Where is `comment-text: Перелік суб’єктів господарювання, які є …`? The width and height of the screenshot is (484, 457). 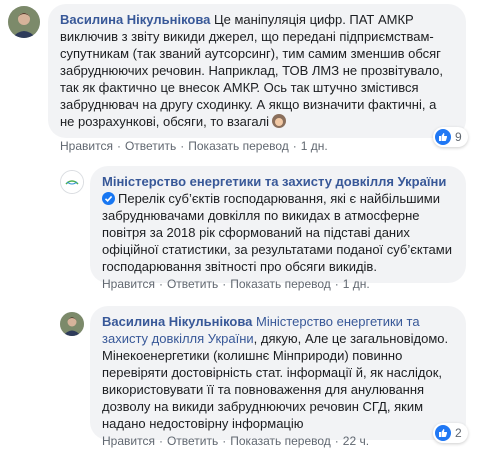
comment-text: Перелік суб’єктів господарювання, які є … is located at coordinates (277, 232).